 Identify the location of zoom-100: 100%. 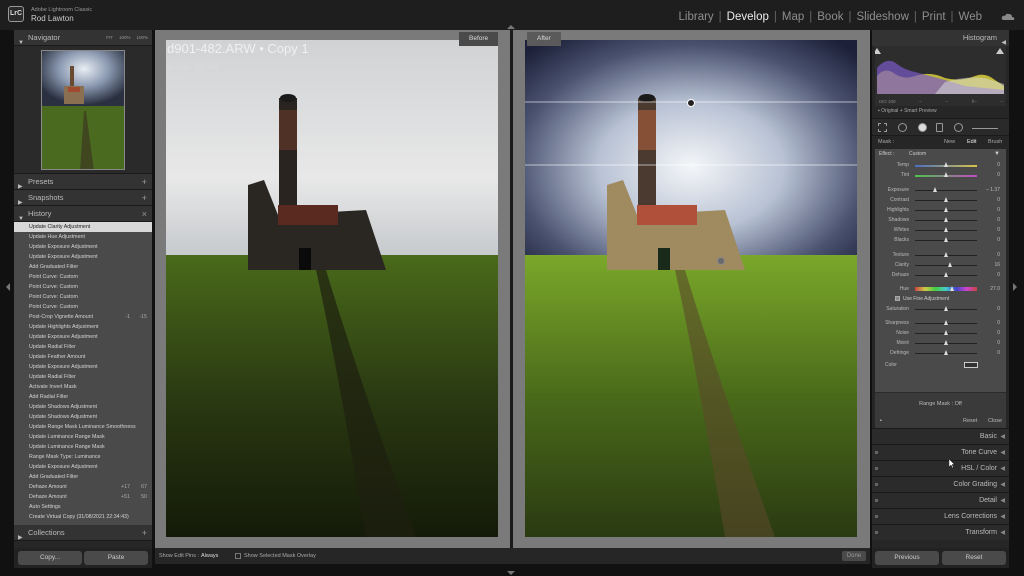
(125, 38).